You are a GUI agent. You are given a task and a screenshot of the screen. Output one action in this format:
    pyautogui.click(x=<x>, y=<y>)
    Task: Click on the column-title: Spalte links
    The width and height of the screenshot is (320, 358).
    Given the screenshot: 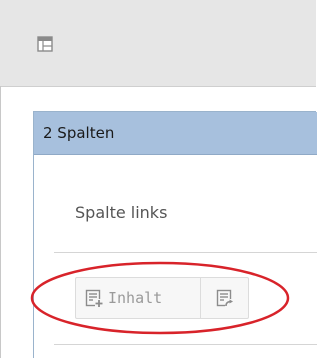 What is the action you would take?
    pyautogui.click(x=121, y=212)
    